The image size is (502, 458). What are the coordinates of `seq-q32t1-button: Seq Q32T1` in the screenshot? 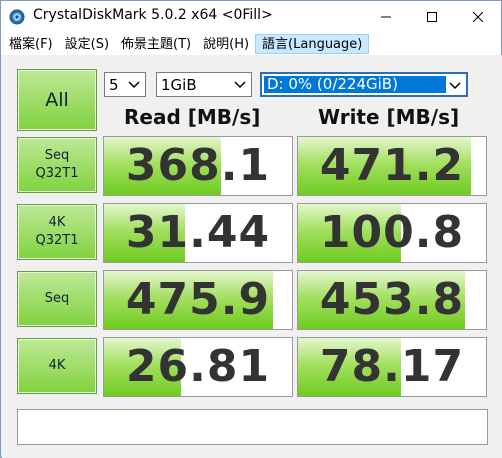 It's located at (57, 165).